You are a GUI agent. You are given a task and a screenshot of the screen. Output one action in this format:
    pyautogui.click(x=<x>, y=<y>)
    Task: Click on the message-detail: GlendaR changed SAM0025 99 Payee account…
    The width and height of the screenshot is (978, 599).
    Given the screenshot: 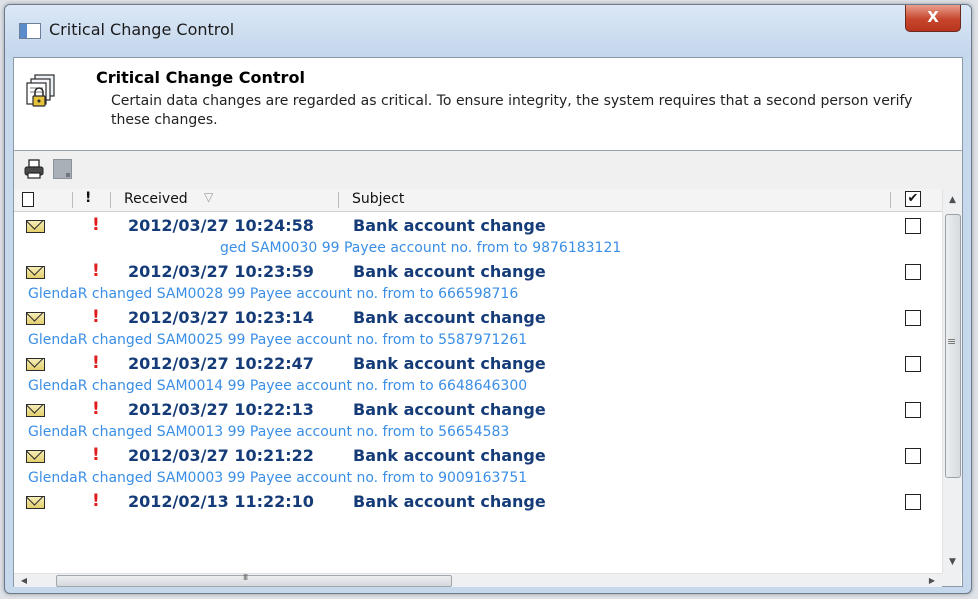 What is the action you would take?
    pyautogui.click(x=278, y=340)
    